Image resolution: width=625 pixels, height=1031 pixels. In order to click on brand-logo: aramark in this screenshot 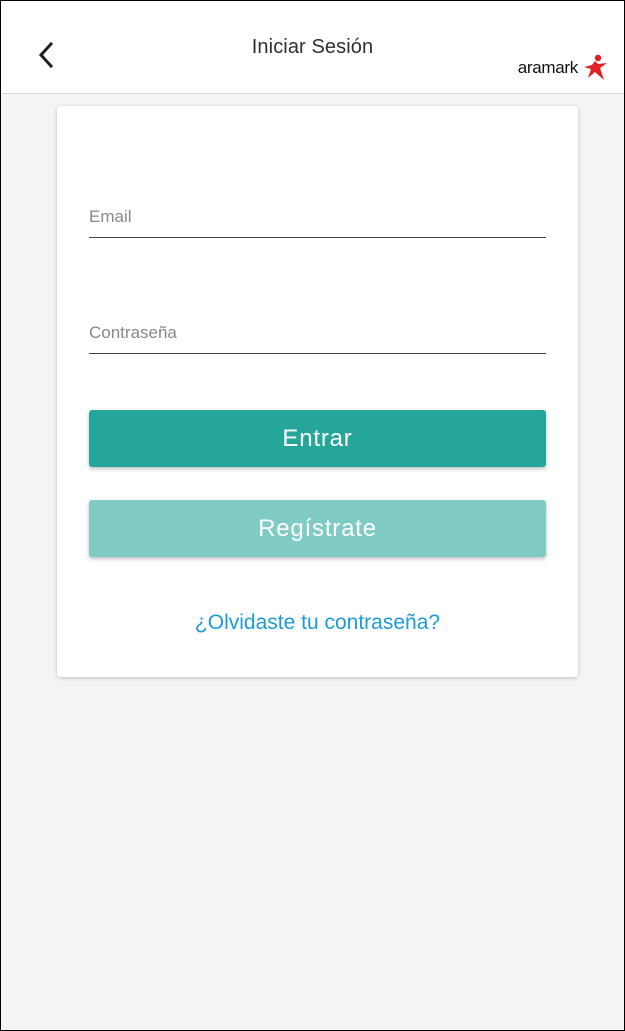, I will do `click(564, 68)`.